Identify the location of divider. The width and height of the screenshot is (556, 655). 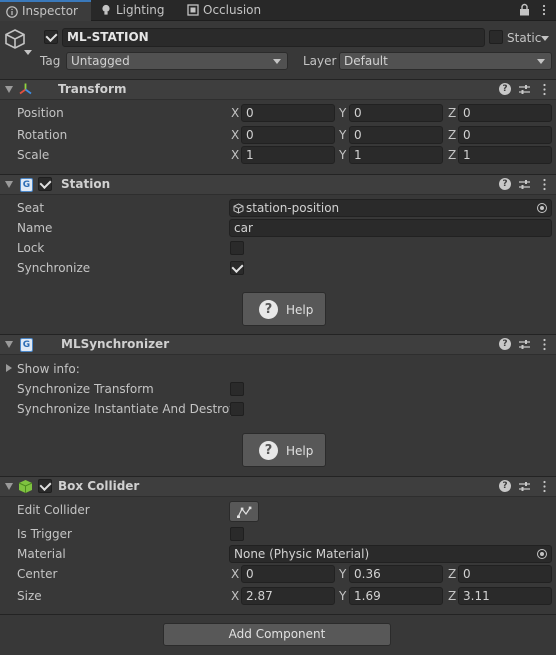
(278, 614).